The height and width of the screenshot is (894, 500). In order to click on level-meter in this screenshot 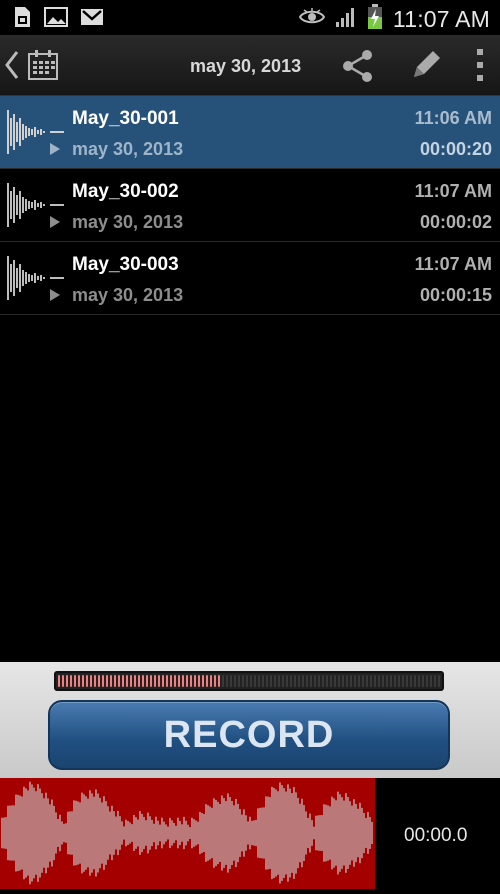, I will do `click(249, 681)`.